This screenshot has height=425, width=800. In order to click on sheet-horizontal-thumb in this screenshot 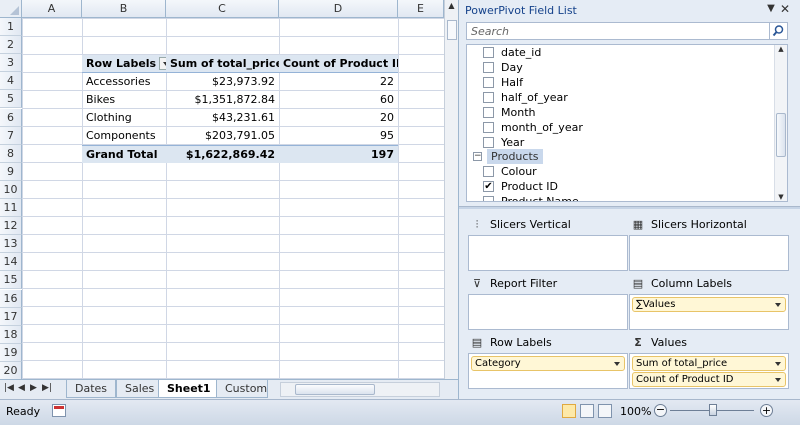, I will do `click(335, 389)`.